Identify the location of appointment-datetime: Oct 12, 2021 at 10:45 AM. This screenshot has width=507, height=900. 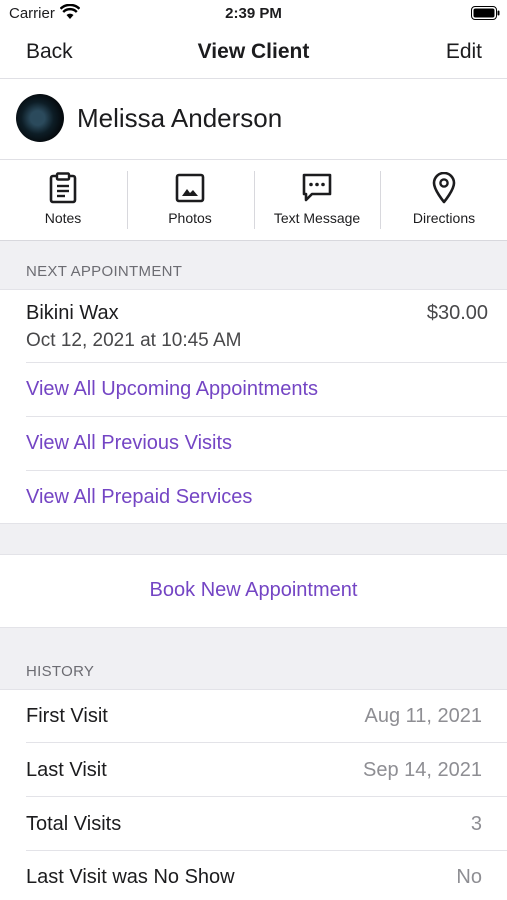
(134, 340).